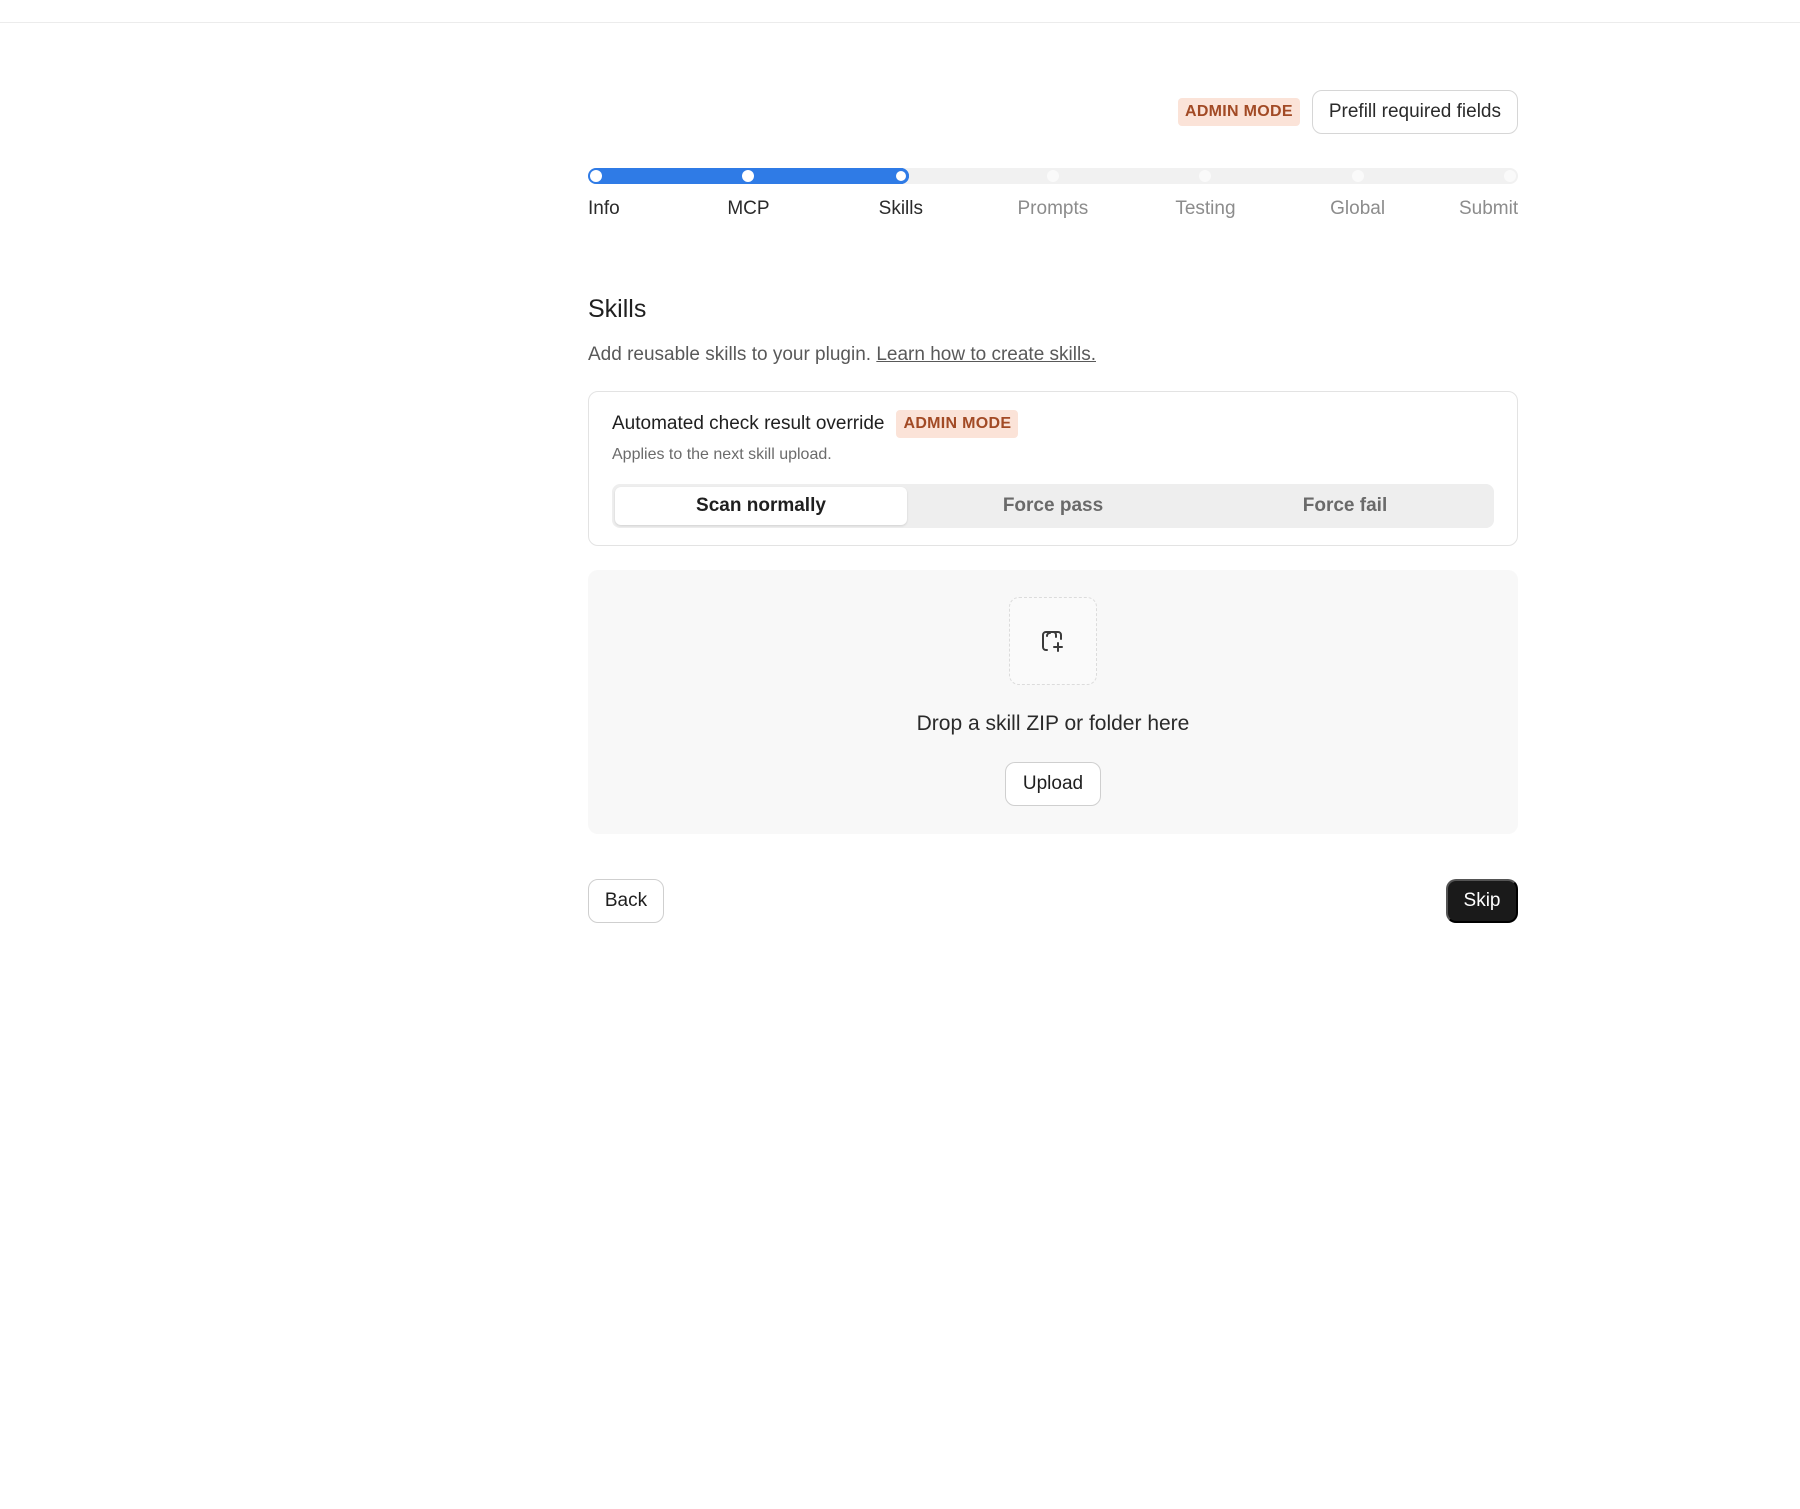 This screenshot has width=1800, height=1509. Describe the element at coordinates (1053, 784) in the screenshot. I see `upload-button: Upload` at that location.